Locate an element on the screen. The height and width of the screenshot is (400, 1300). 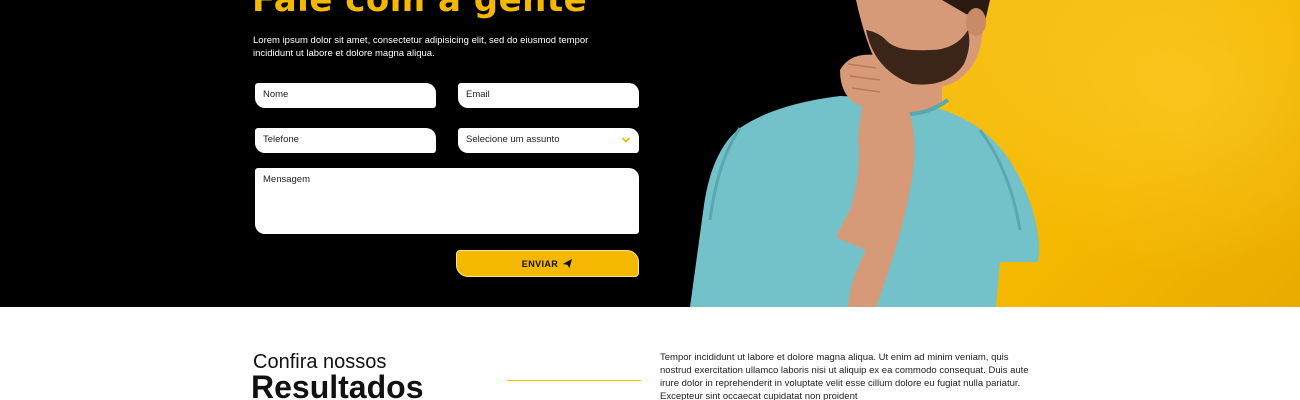
results-divider is located at coordinates (574, 380).